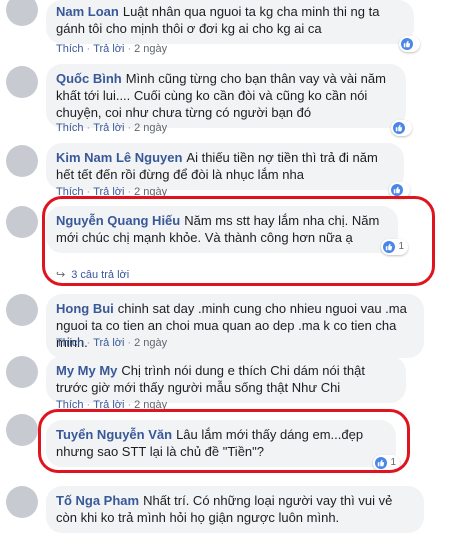  I want to click on comment-author: Nguyễn Quang Hiếu, so click(118, 220).